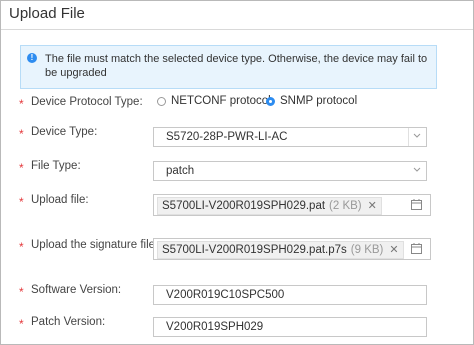 This screenshot has height=345, width=474. Describe the element at coordinates (227, 137) in the screenshot. I see `device-type-value: S5720-28P-PWR-LI-AC` at that location.